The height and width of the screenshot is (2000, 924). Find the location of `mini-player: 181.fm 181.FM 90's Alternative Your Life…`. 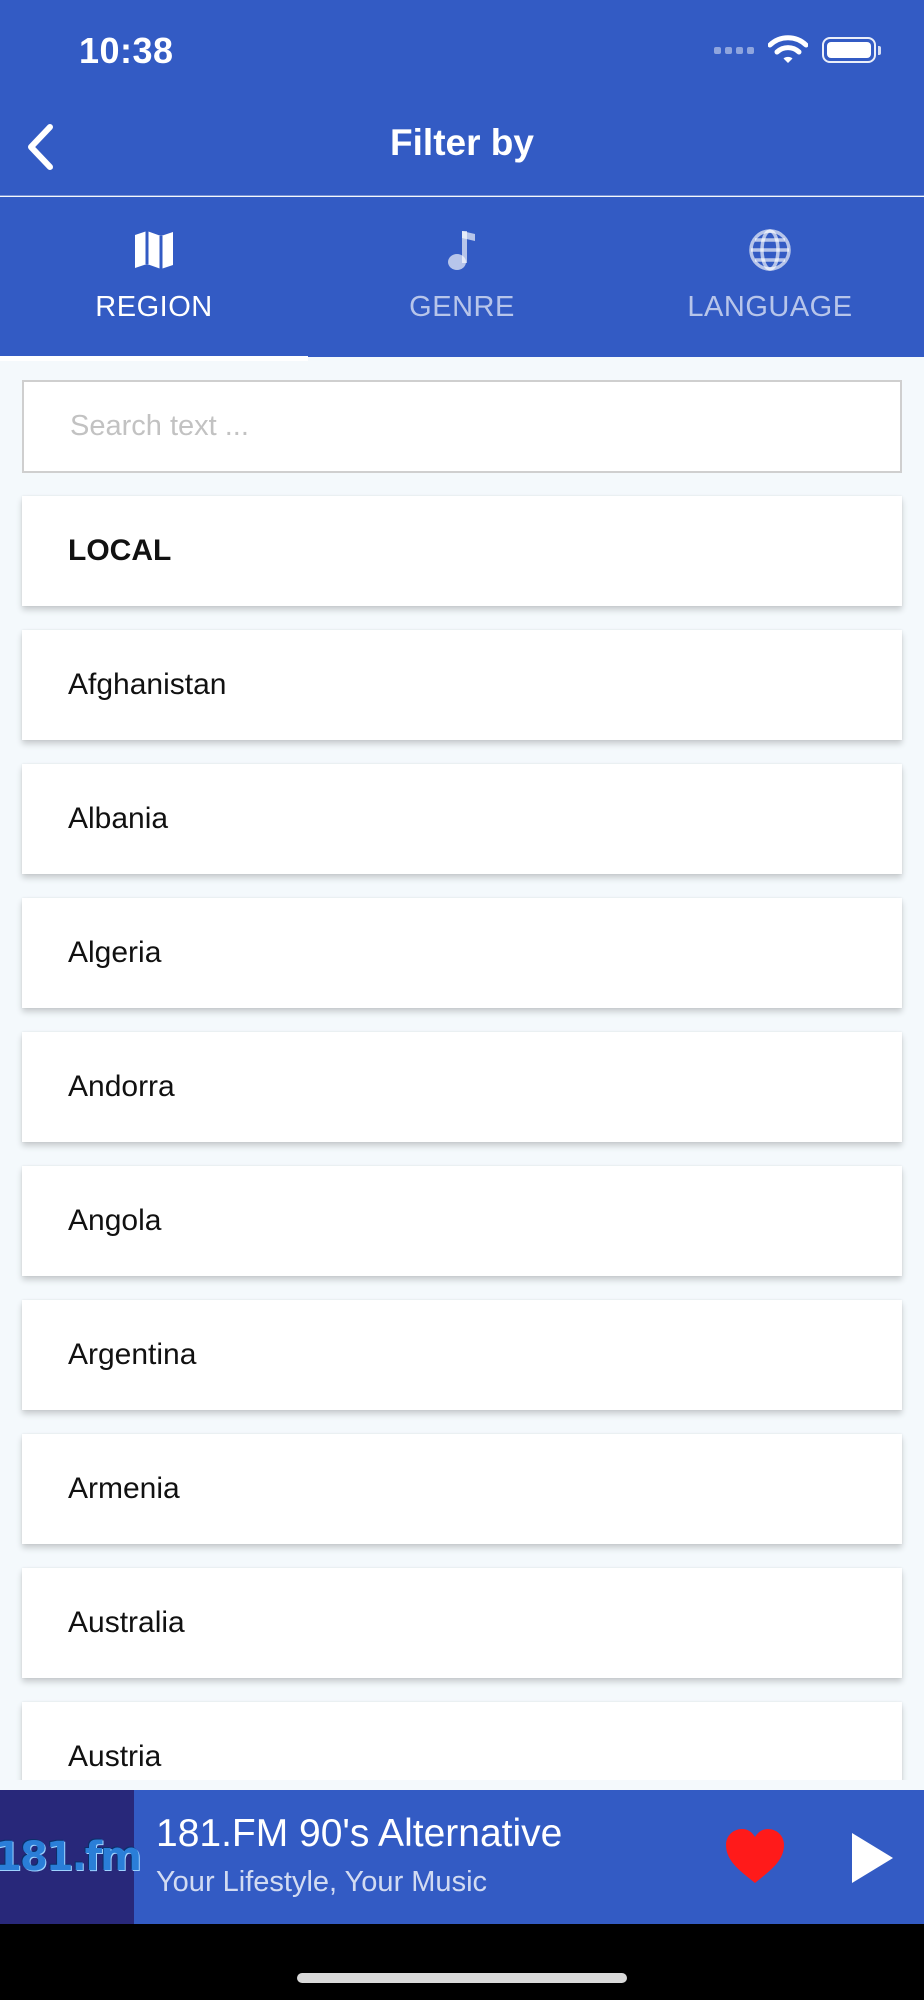

mini-player: 181.fm 181.FM 90's Alternative Your Life… is located at coordinates (462, 1857).